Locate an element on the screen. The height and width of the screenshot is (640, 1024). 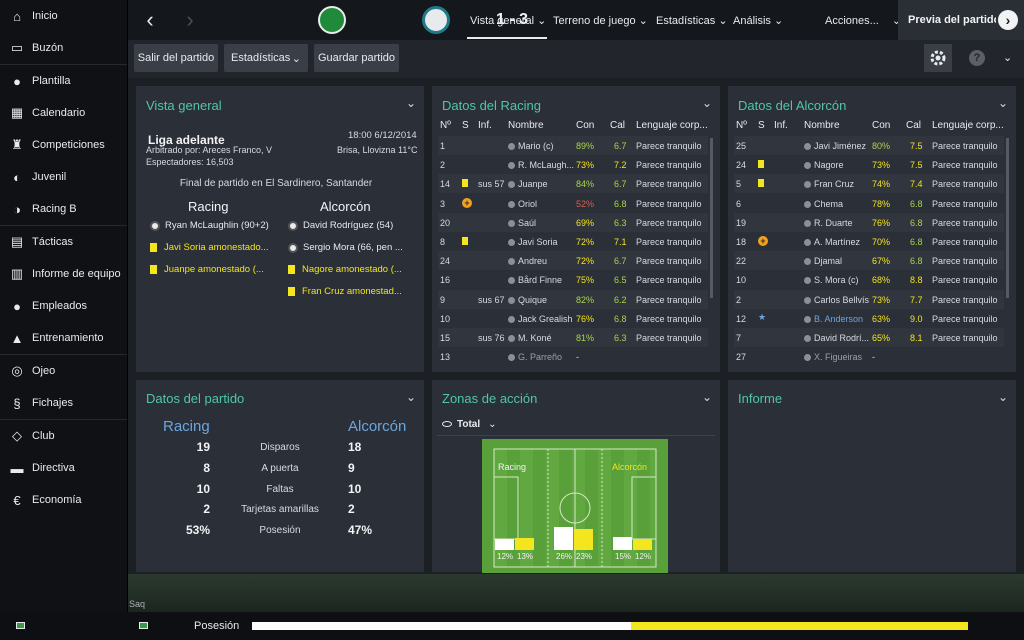
sidebar-item-scouting: ◎ Ojeo is located at coordinates (63, 371).